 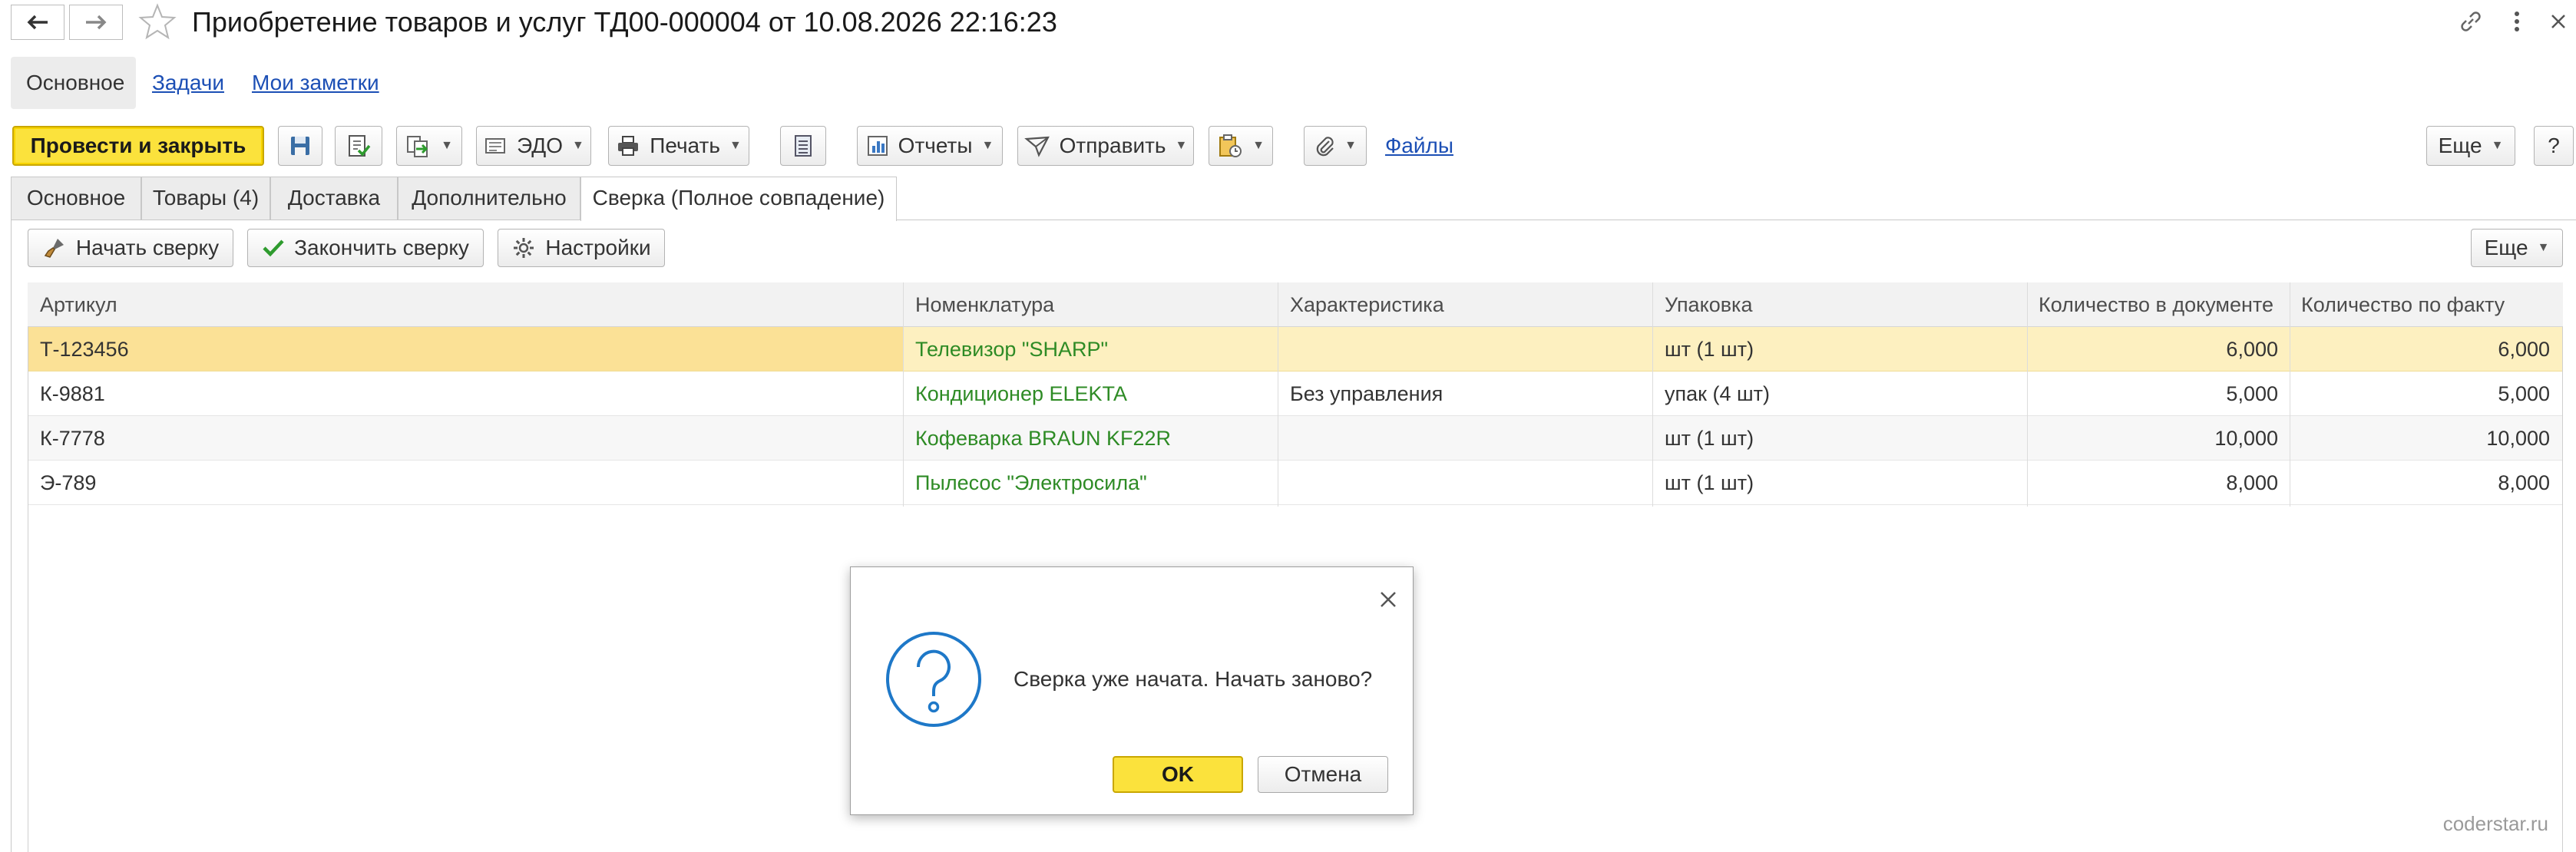 I want to click on section-tab-main: Основное, so click(x=75, y=83).